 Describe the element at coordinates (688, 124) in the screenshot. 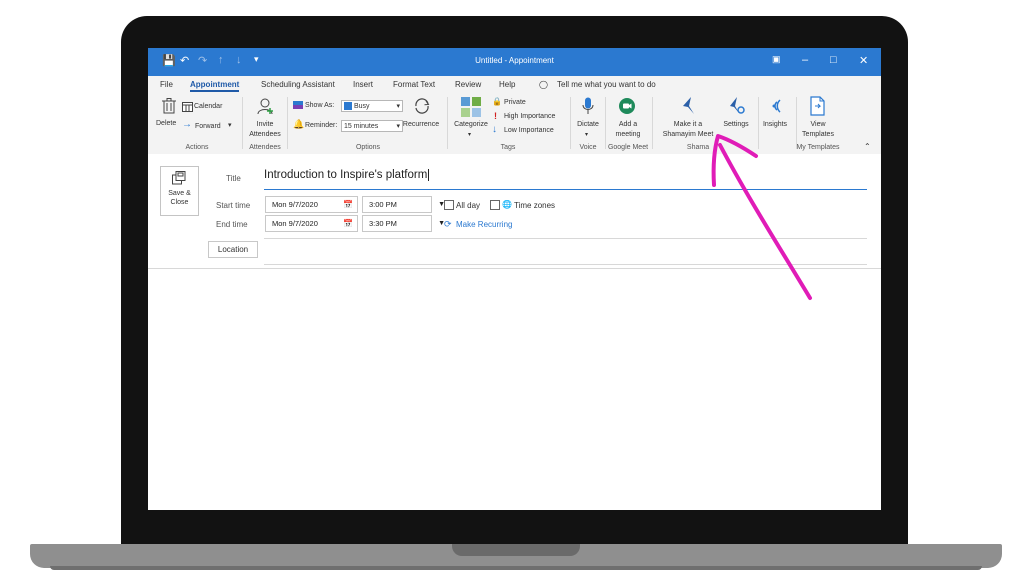

I see `make-shamayim-label-1: Make it a` at that location.